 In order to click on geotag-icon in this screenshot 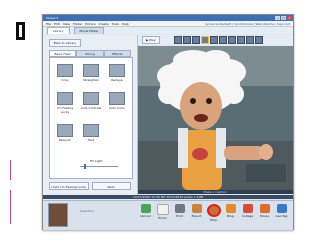, I will do `click(281, 208)`.